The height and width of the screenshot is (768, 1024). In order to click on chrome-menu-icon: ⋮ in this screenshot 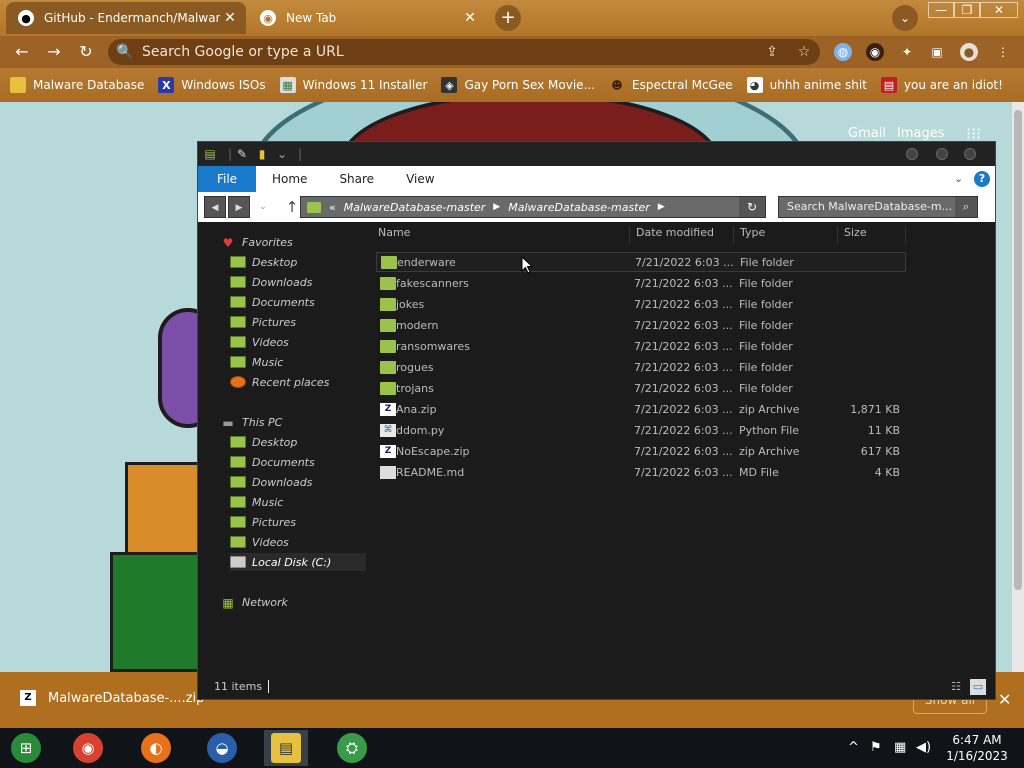, I will do `click(1003, 52)`.